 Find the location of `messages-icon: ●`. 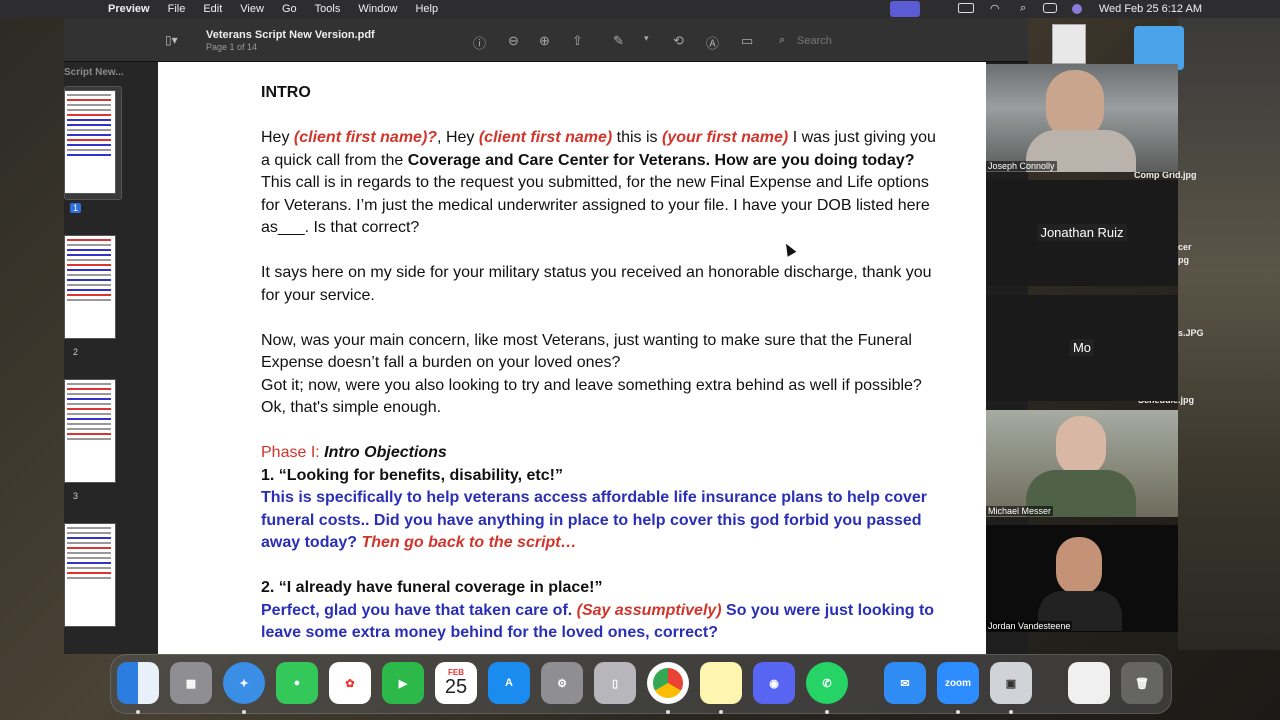

messages-icon: ● is located at coordinates (297, 683).